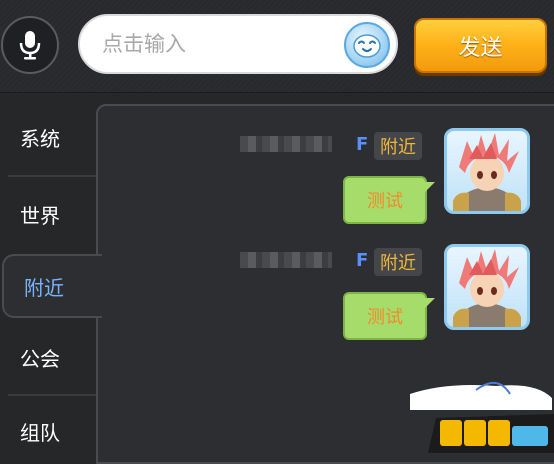 This screenshot has height=464, width=554. Describe the element at coordinates (40, 432) in the screenshot. I see `tab-label: 组队` at that location.